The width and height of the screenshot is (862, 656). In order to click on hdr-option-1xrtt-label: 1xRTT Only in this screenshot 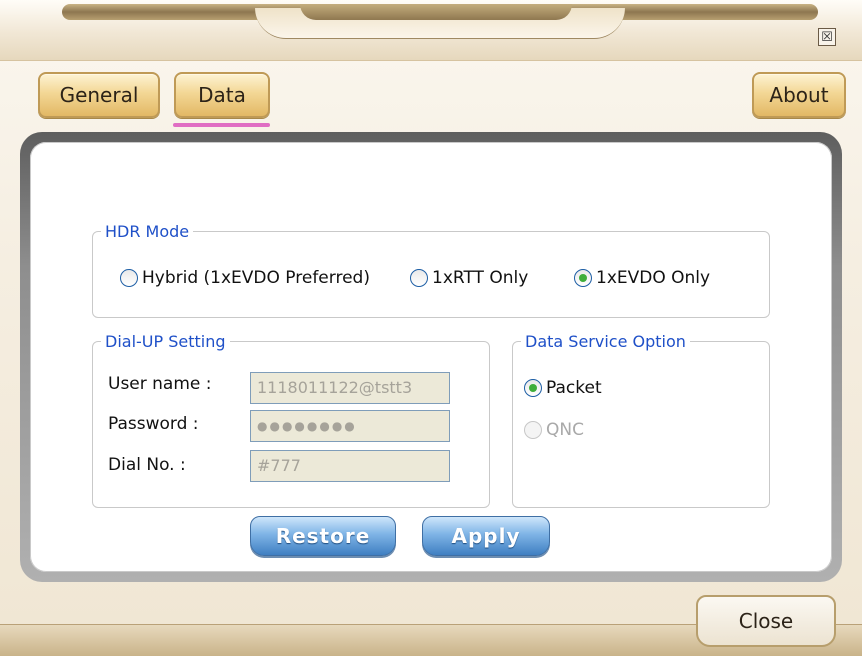, I will do `click(480, 278)`.